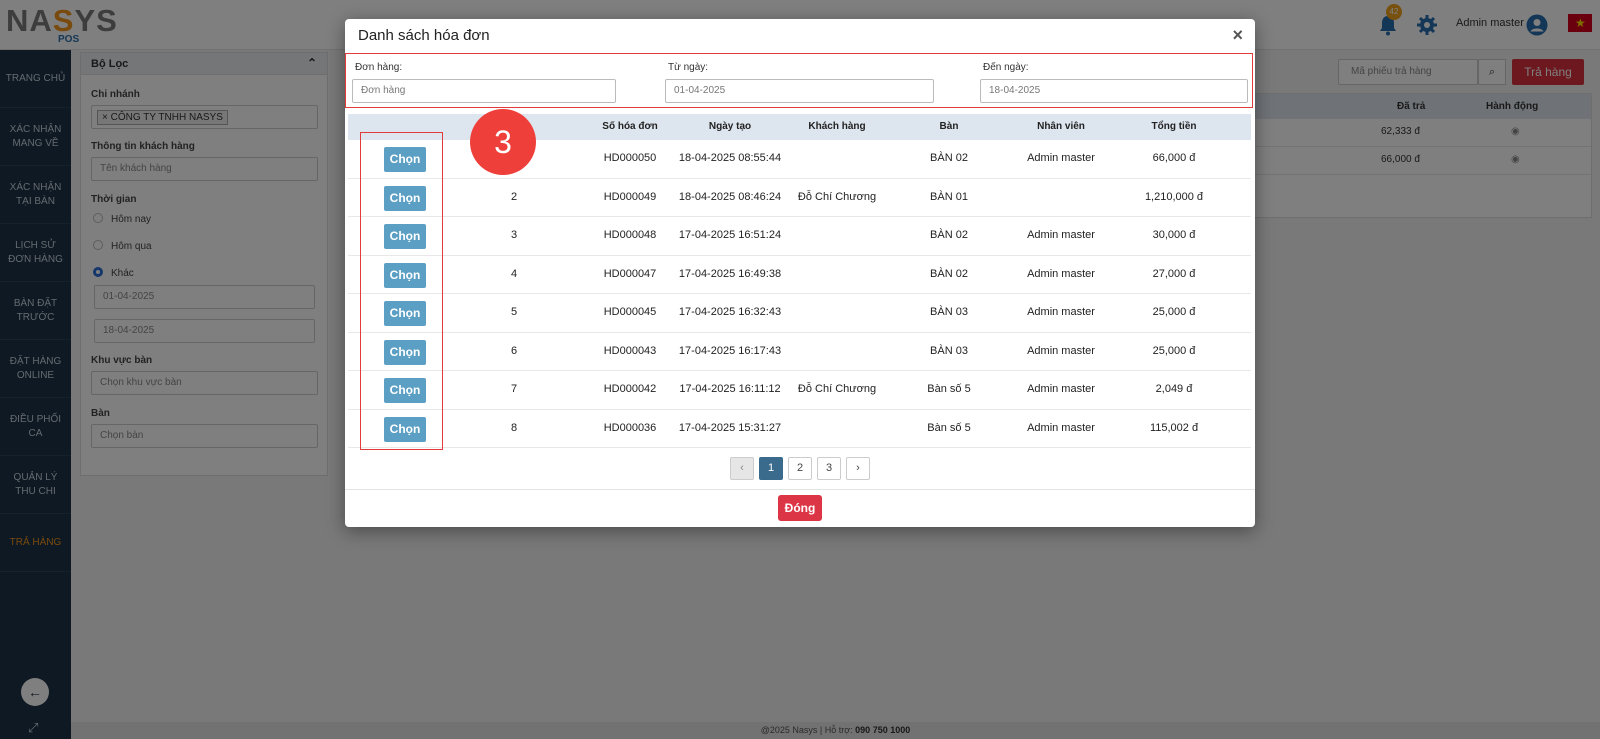 The width and height of the screenshot is (1600, 739). I want to click on select-column-highlight, so click(401, 291).